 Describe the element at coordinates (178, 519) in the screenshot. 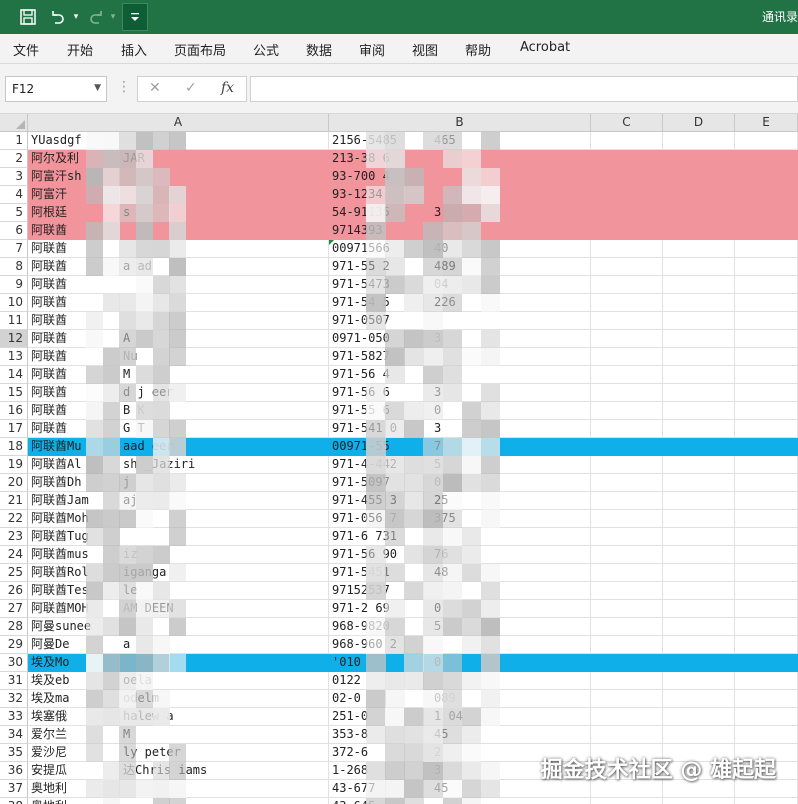

I see `cell-a: 阿联酋Moh` at that location.